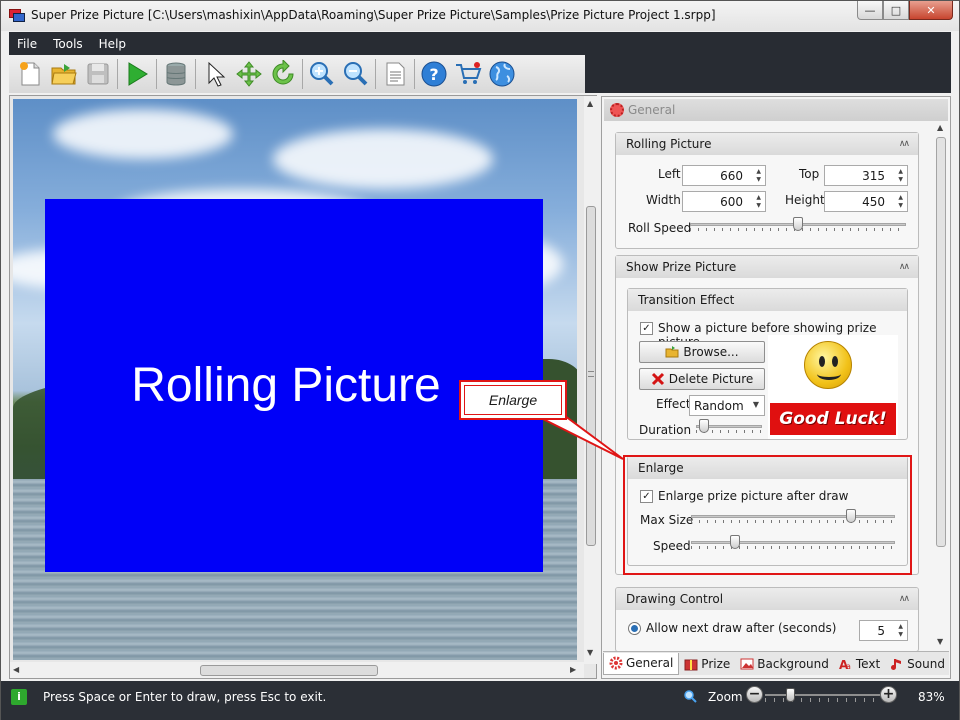 This screenshot has height=720, width=960. I want to click on transition-effect-title: Transition Effect, so click(686, 300).